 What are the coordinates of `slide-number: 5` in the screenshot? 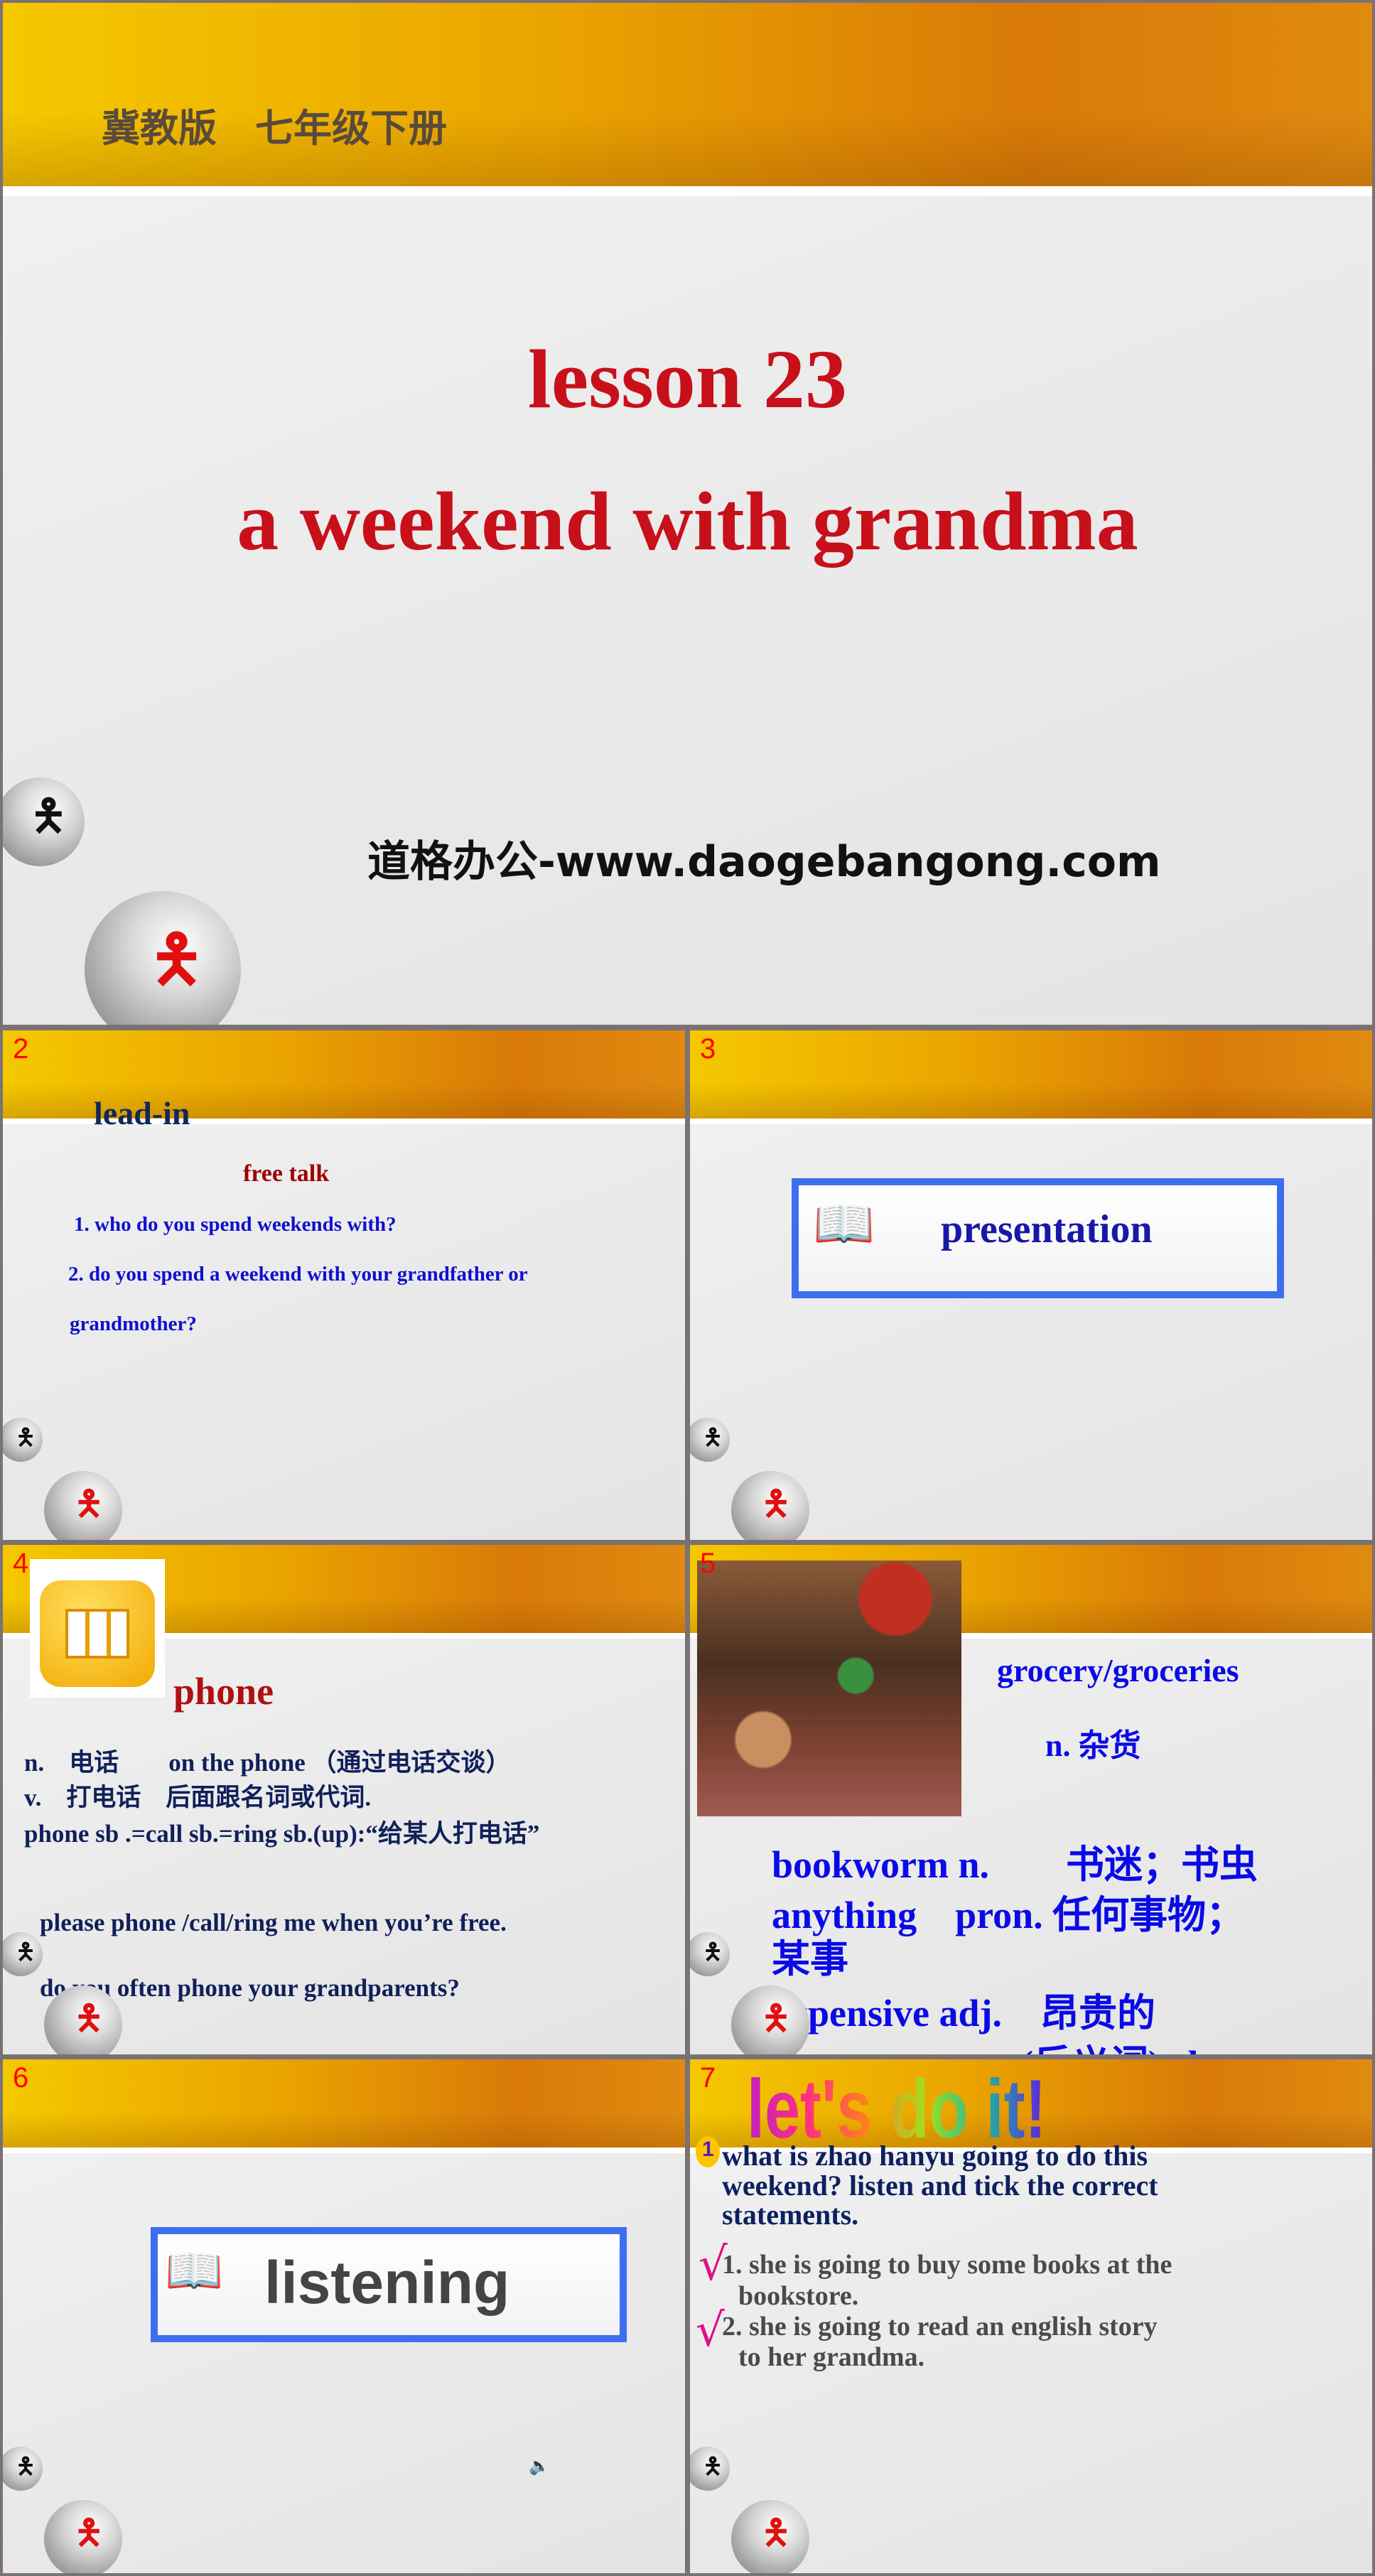 It's located at (708, 1564).